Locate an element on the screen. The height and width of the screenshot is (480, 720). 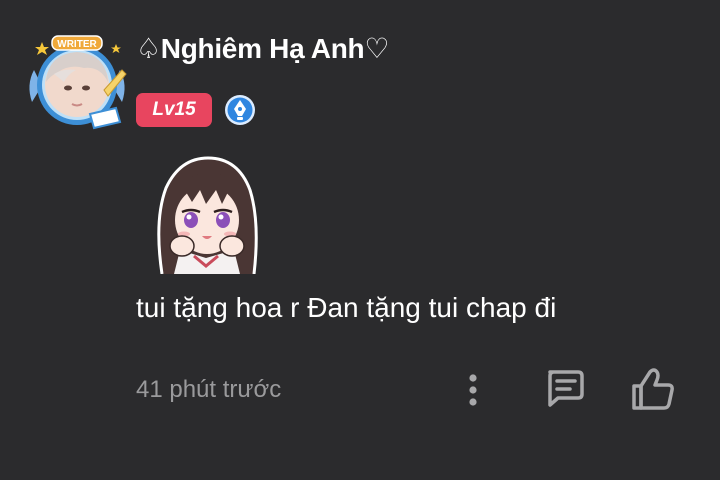
more-vertical-icon is located at coordinates (473, 390).